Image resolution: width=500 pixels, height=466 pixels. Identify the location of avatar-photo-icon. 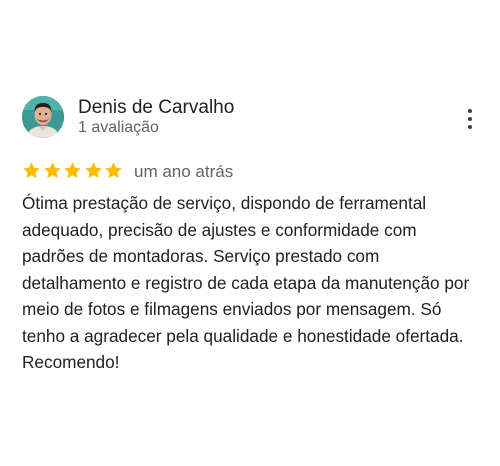
(43, 117).